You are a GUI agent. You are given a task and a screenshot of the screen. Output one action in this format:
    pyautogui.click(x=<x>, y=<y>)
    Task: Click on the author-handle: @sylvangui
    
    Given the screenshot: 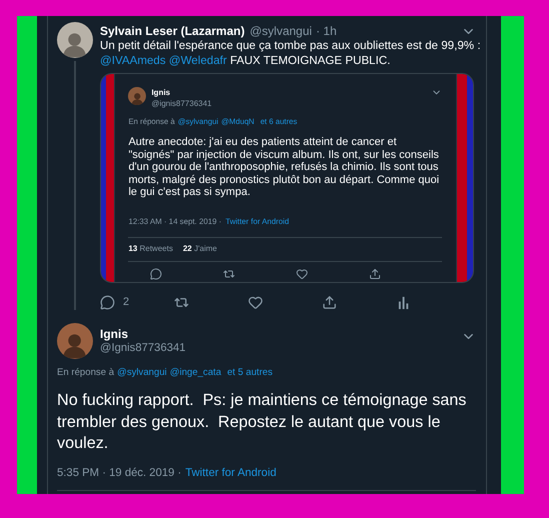 What is the action you would take?
    pyautogui.click(x=281, y=31)
    